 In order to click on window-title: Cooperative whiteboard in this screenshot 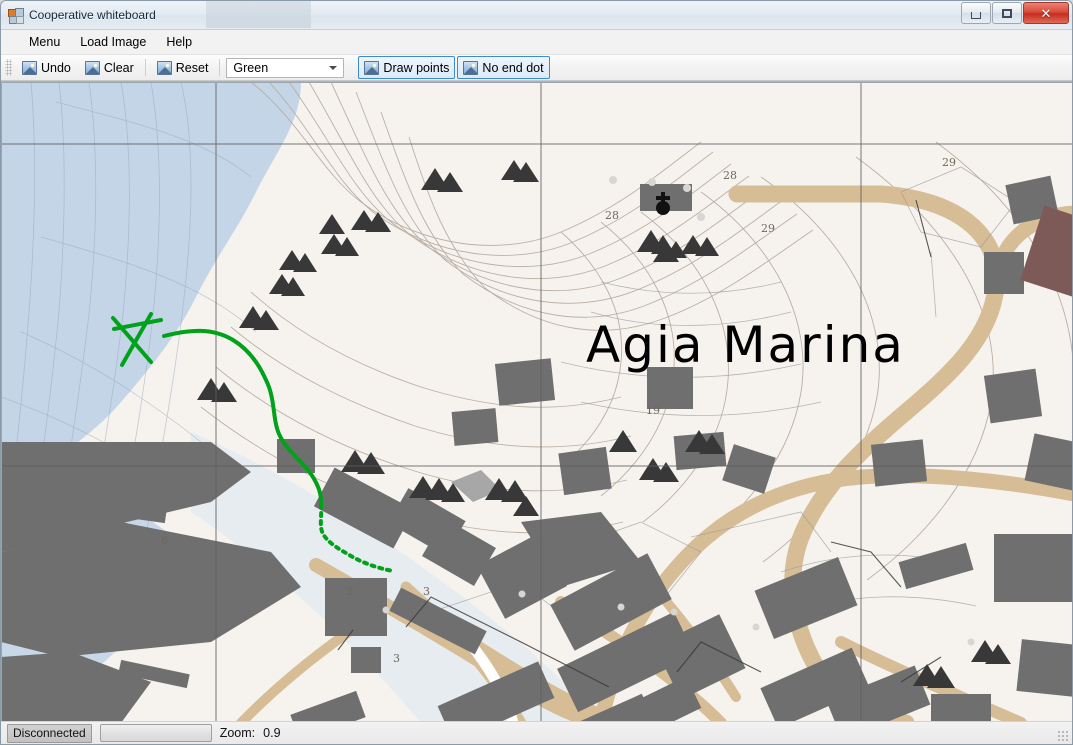, I will do `click(92, 15)`.